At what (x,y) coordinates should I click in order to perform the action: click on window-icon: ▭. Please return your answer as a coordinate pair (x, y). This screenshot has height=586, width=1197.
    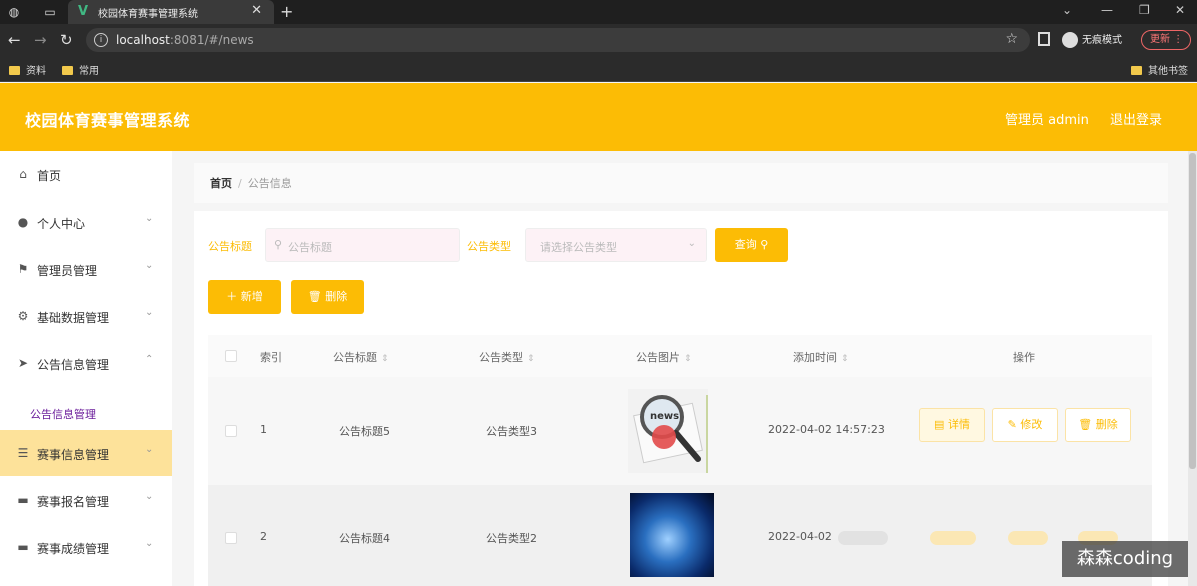
    Looking at the image, I should click on (50, 12).